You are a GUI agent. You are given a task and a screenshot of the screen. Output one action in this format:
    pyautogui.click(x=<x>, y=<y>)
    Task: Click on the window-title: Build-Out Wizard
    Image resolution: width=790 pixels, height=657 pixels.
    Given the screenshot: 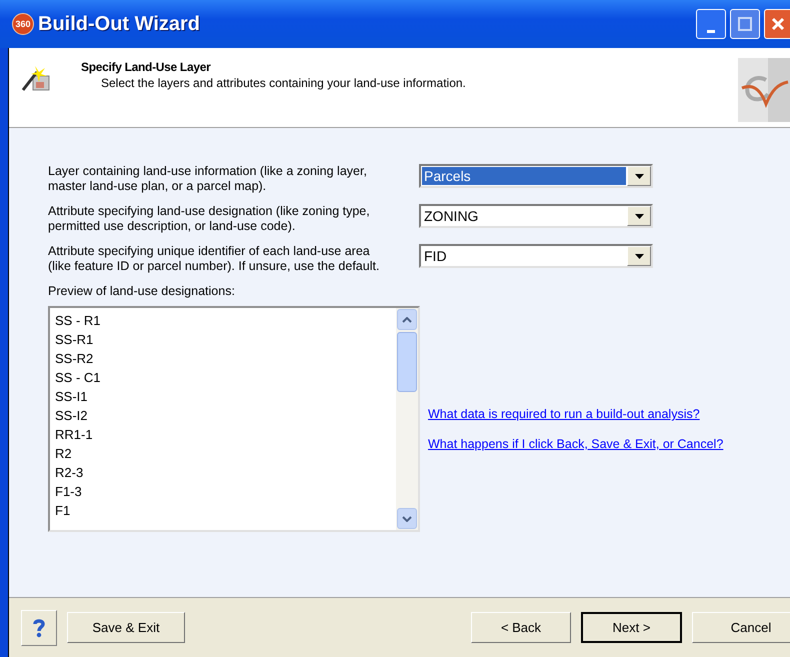 What is the action you would take?
    pyautogui.click(x=119, y=24)
    